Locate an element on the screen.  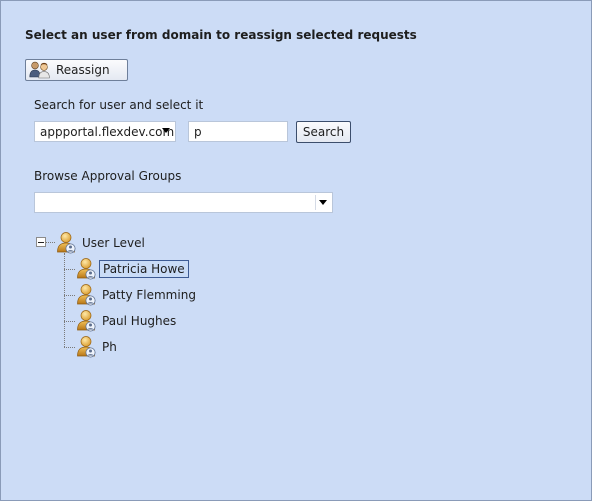
approval-groups-select is located at coordinates (183, 202).